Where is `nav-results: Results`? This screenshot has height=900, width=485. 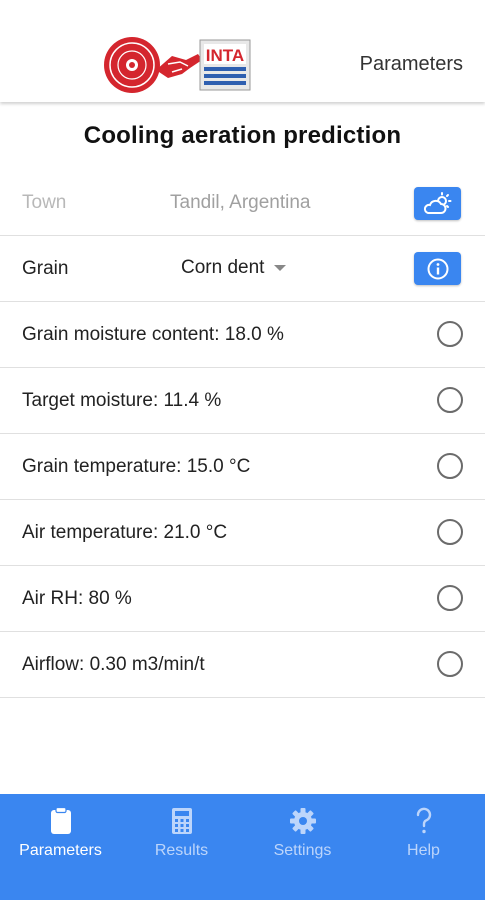
nav-results: Results is located at coordinates (181, 847).